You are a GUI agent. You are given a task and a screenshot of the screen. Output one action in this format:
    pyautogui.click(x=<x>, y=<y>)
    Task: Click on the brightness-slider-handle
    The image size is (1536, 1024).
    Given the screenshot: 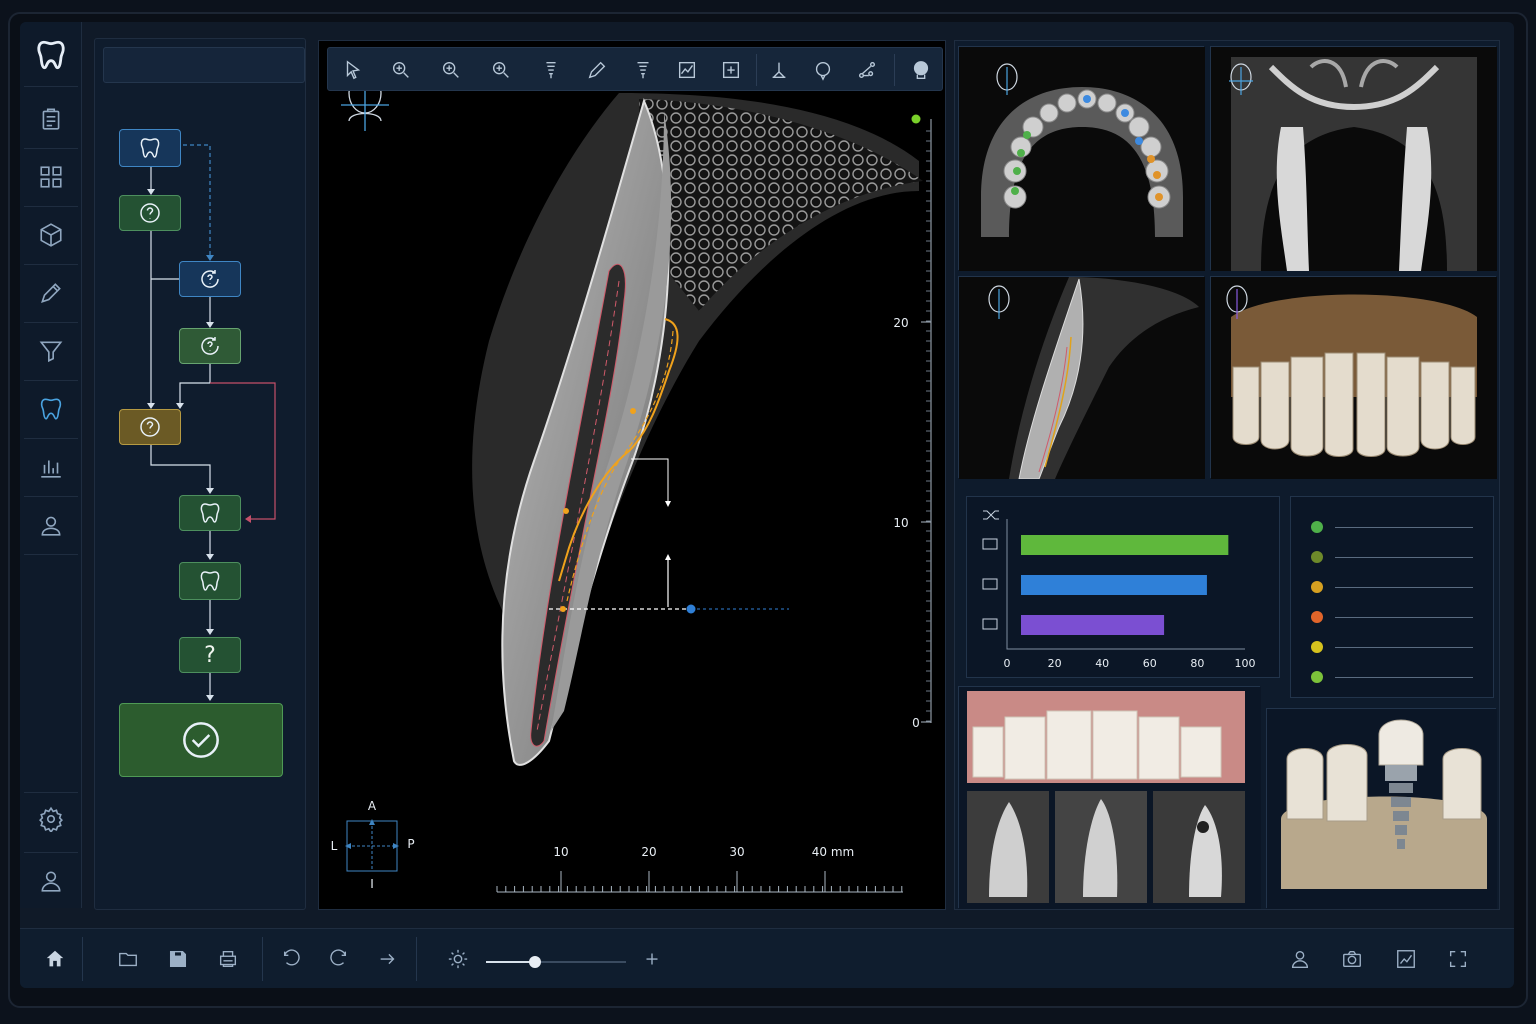 What is the action you would take?
    pyautogui.click(x=535, y=962)
    